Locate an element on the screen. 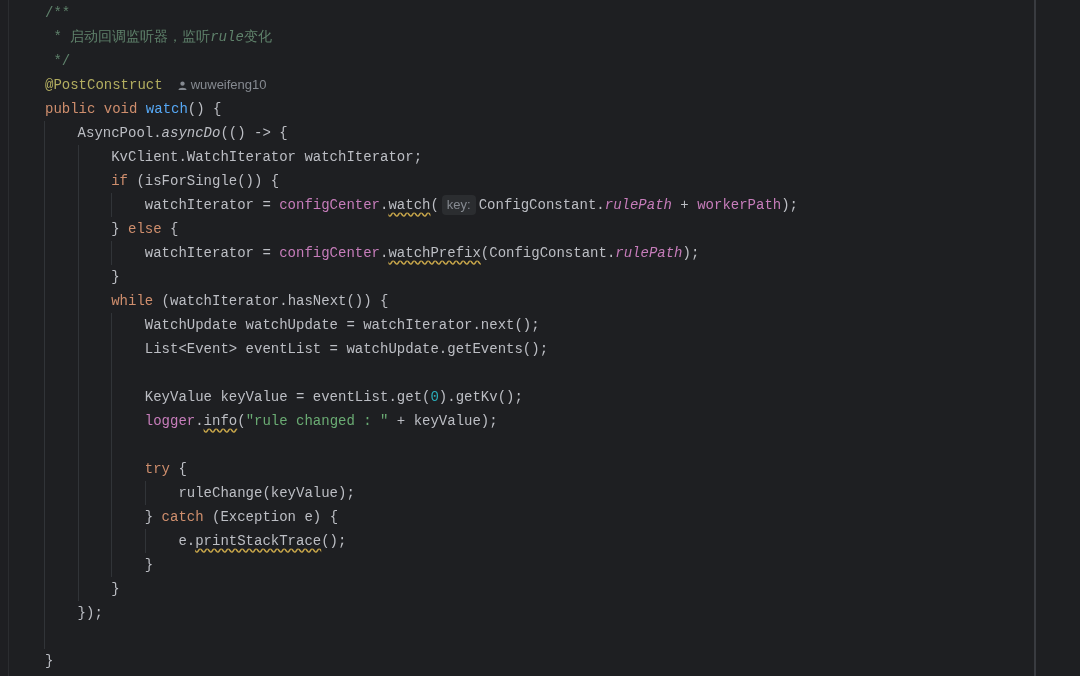 This screenshot has width=1080, height=676. code-line: /** is located at coordinates (58, 13).